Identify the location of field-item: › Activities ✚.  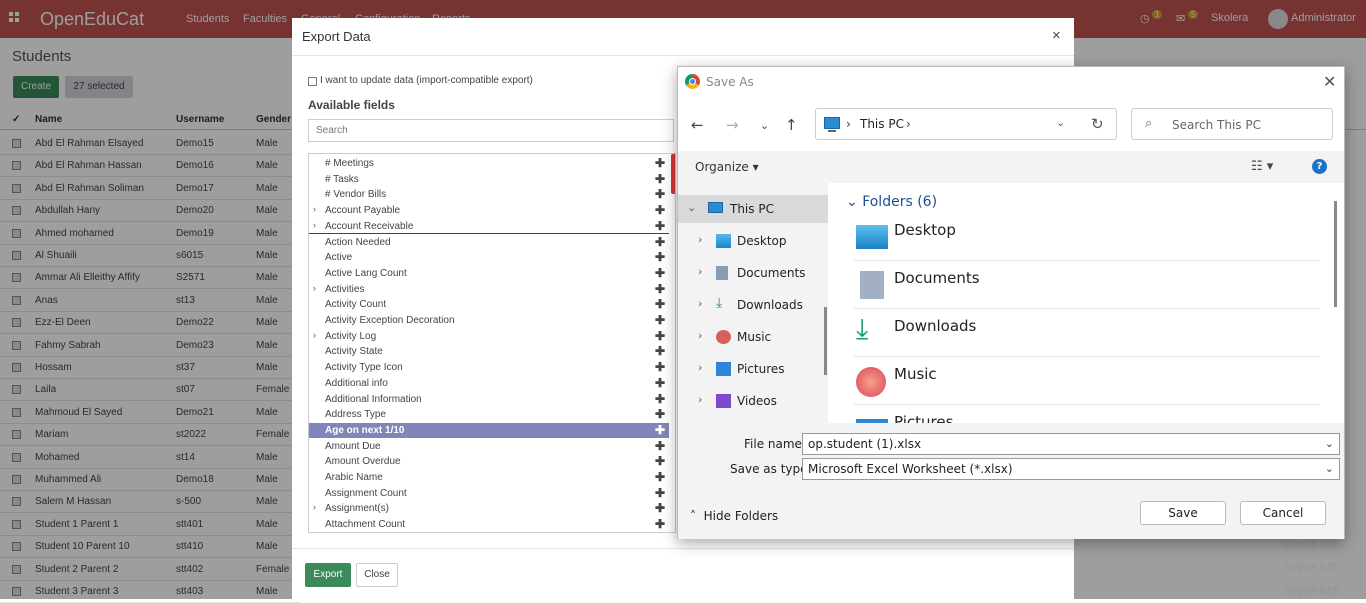
(489, 289).